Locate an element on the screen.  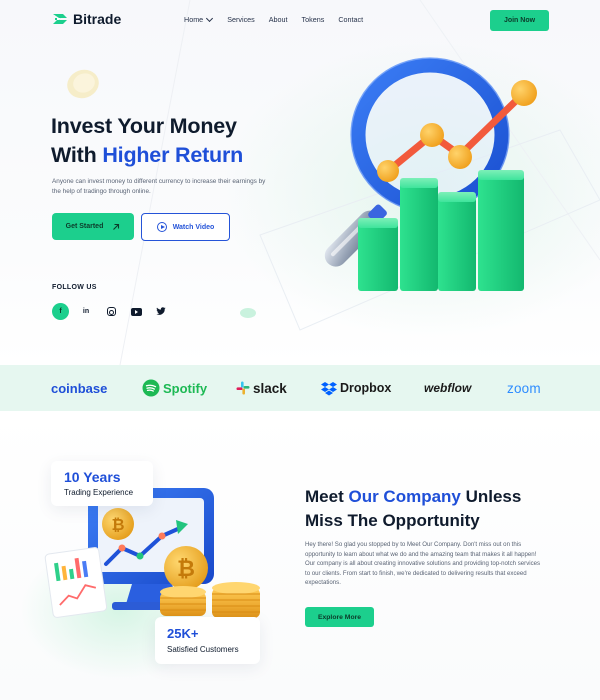
brand-dropbox-label: Dropbox is located at coordinates (366, 388).